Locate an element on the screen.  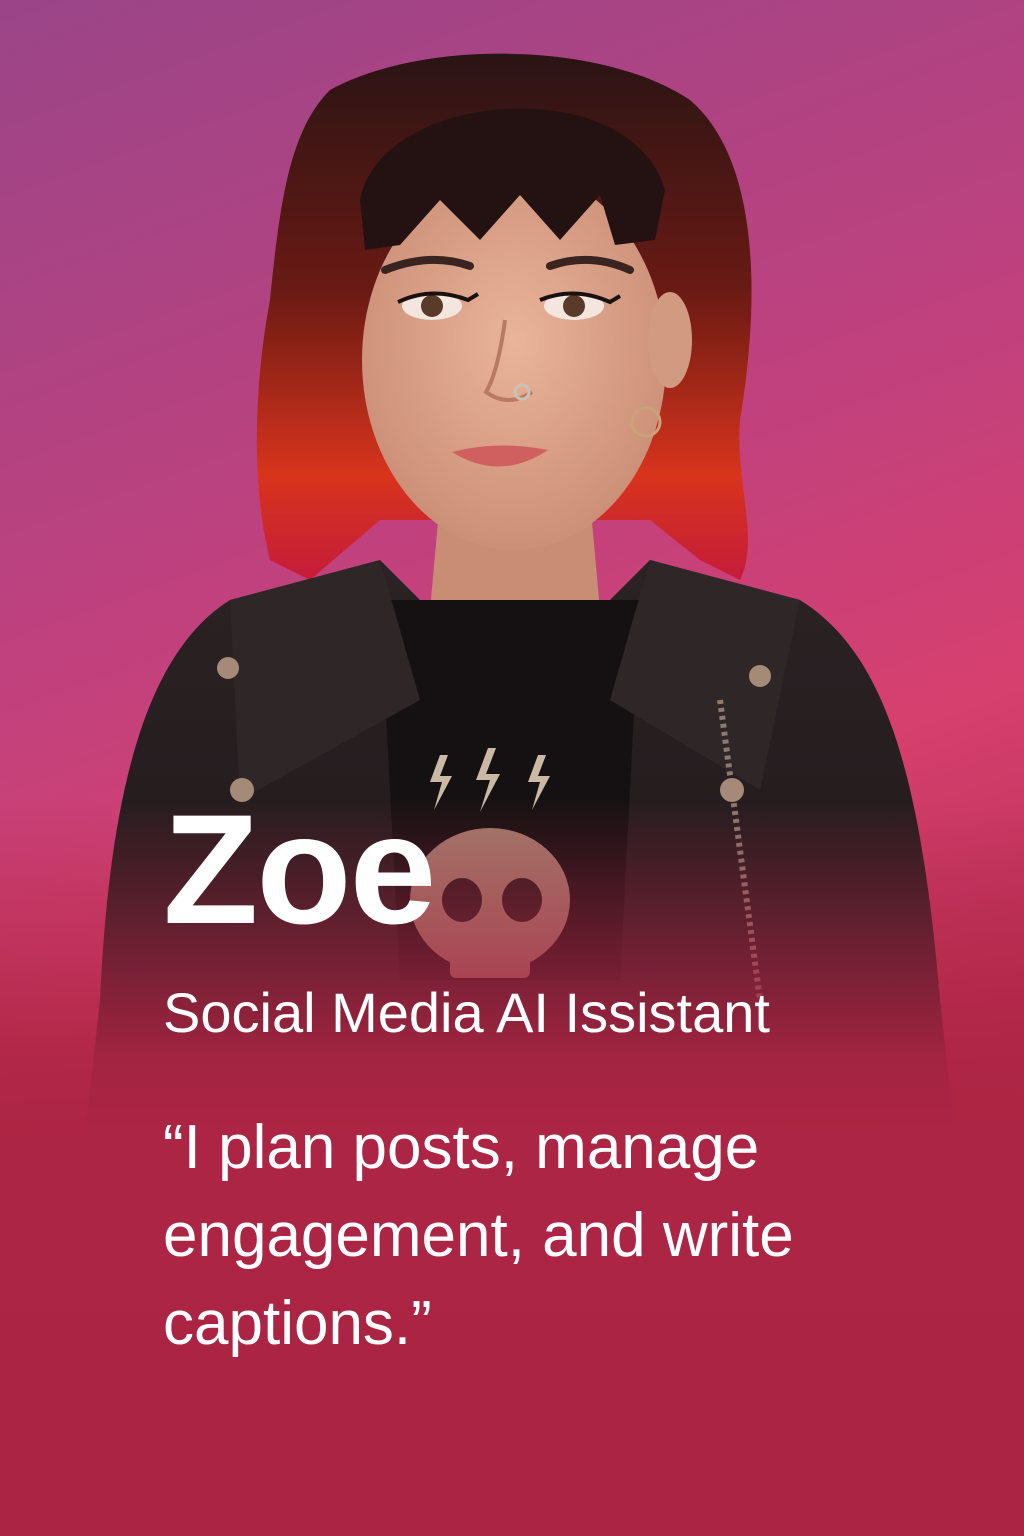
profile-role: Social Media AI Issistant is located at coordinates (466, 1012).